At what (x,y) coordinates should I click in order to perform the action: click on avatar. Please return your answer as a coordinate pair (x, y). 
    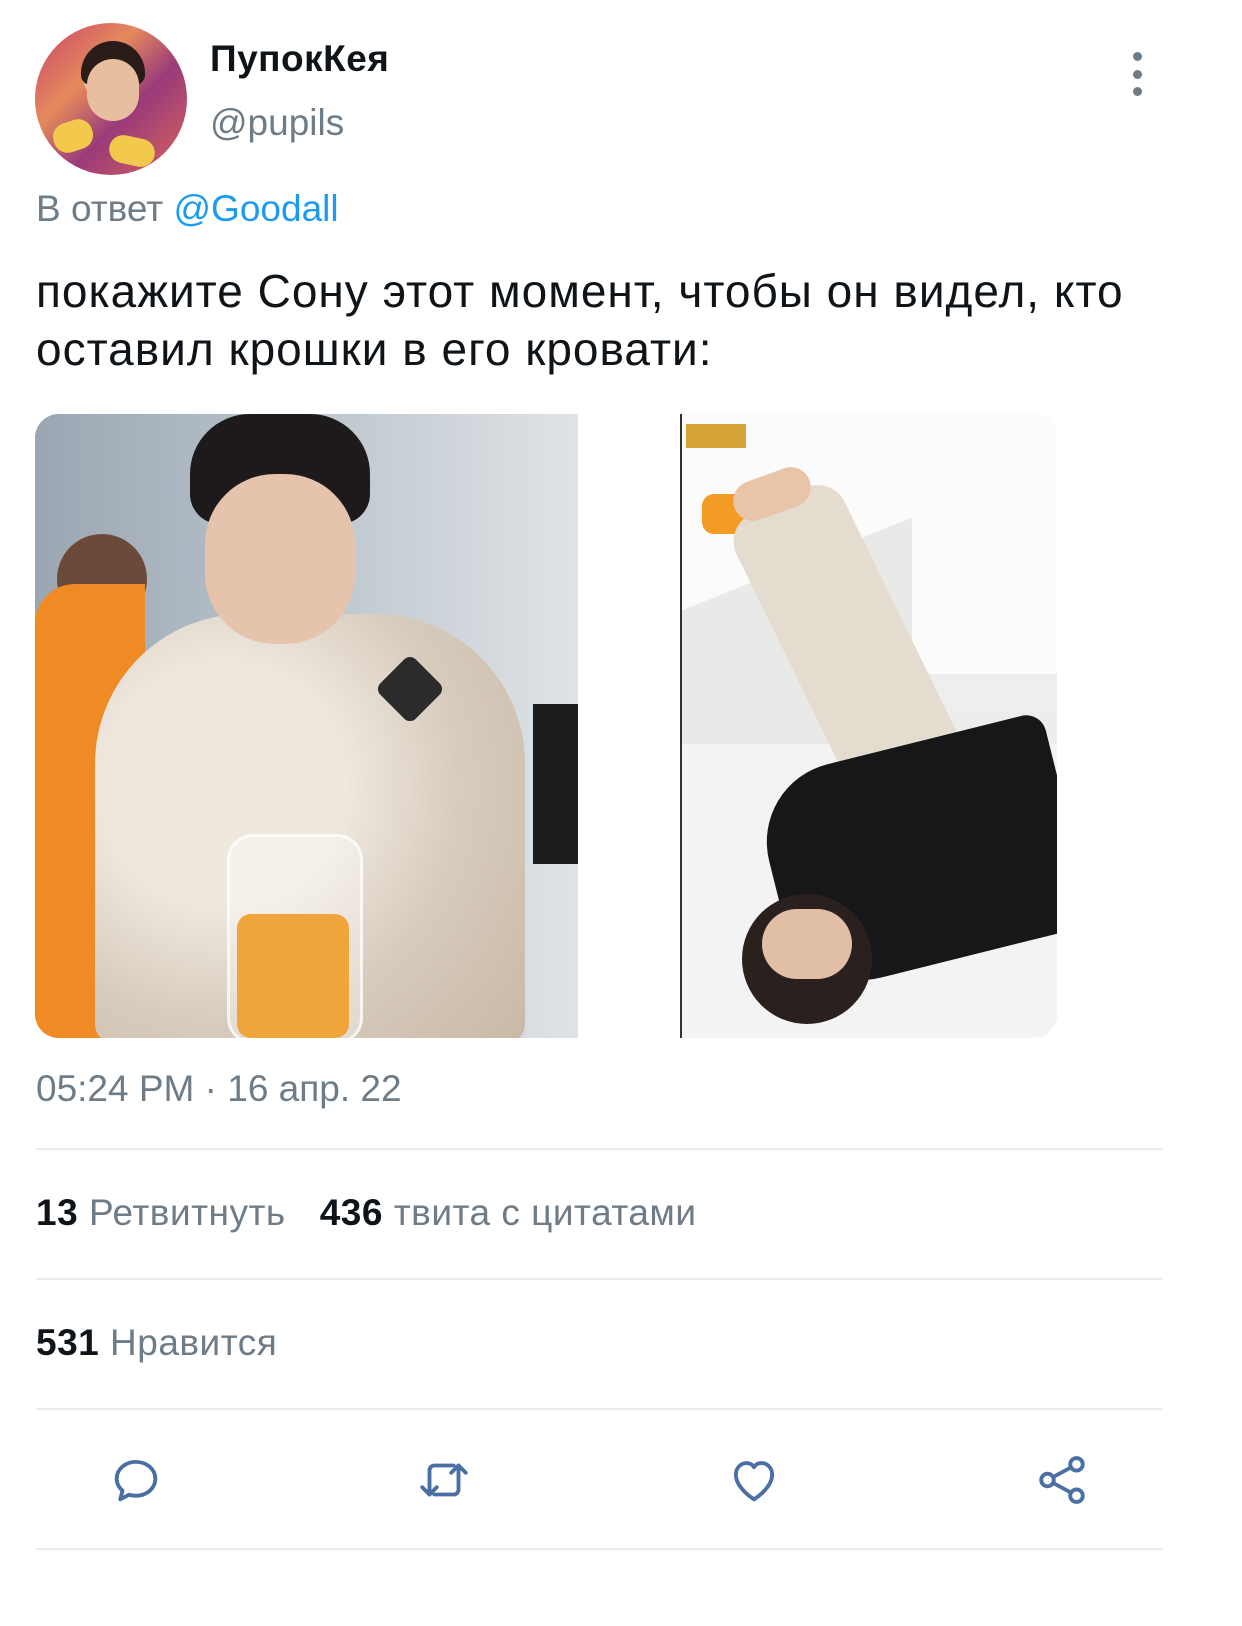
    Looking at the image, I should click on (111, 99).